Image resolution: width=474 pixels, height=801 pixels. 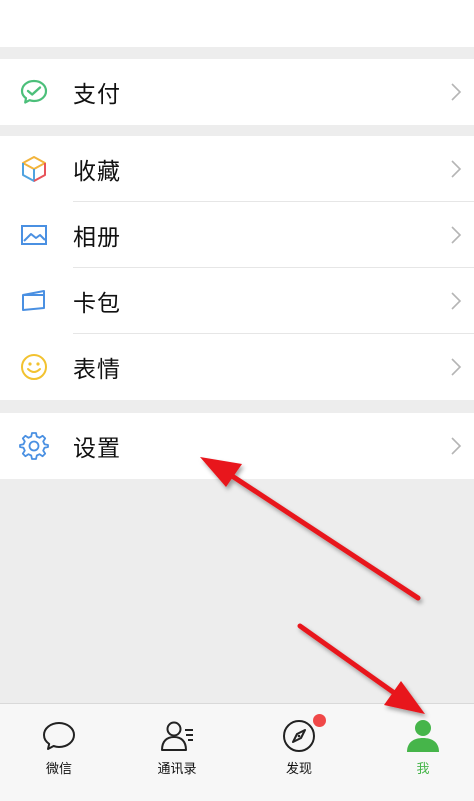 What do you see at coordinates (34, 367) in the screenshot?
I see `smiley-icon` at bounding box center [34, 367].